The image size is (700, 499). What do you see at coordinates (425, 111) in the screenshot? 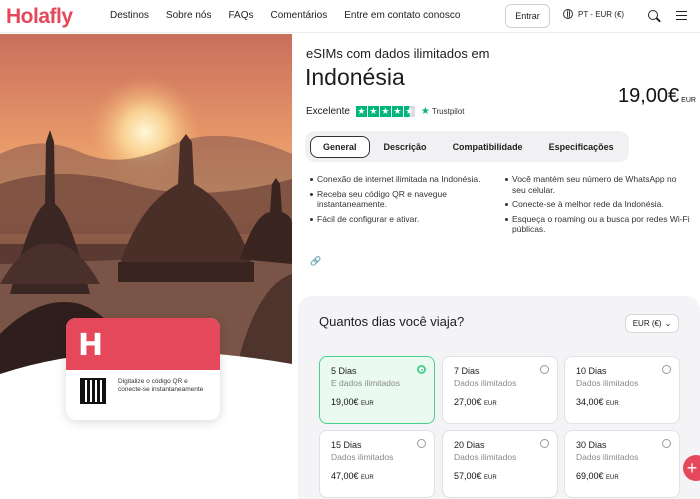
I see `trustpilot-star-icon: ★` at bounding box center [425, 111].